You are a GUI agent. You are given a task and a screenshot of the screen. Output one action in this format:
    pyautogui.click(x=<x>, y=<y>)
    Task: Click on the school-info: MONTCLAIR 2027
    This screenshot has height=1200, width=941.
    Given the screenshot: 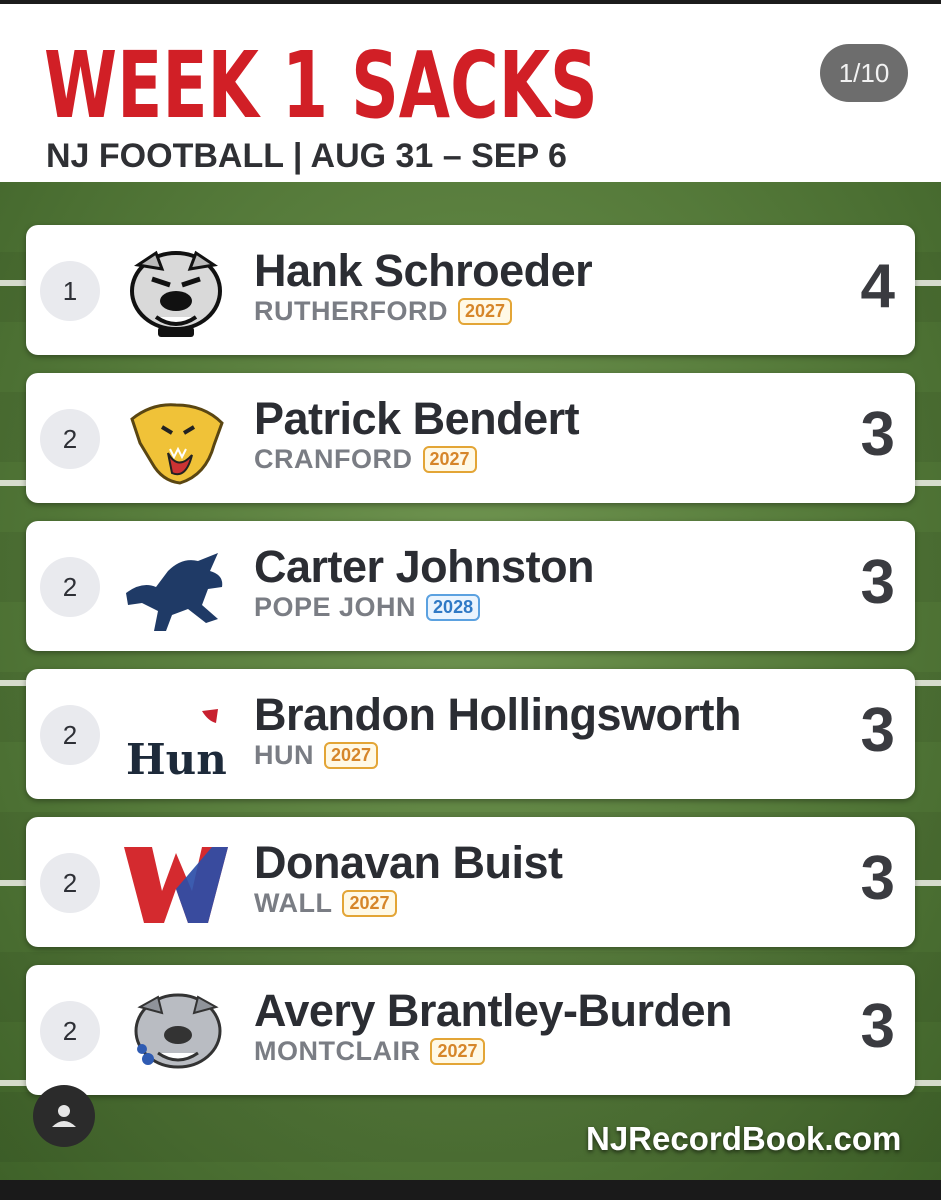 What is the action you would take?
    pyautogui.click(x=369, y=1051)
    